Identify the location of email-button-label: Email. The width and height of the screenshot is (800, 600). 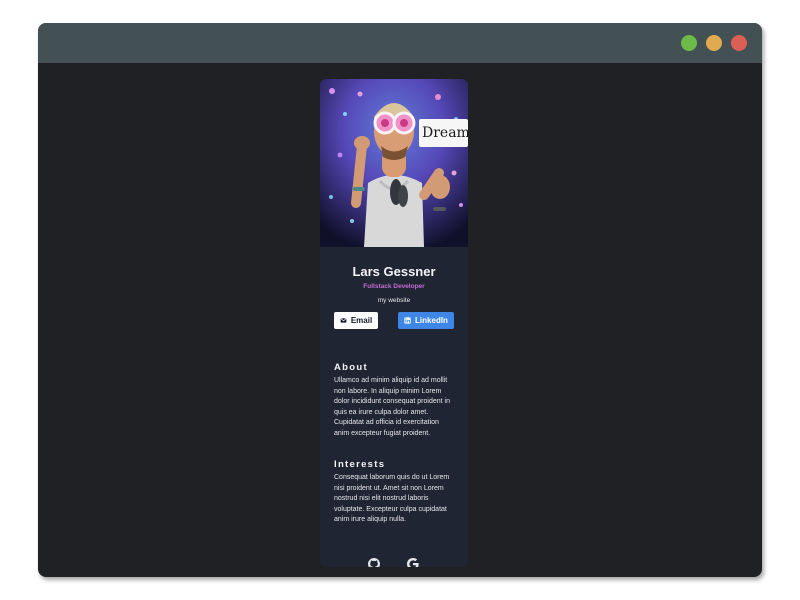
(361, 320).